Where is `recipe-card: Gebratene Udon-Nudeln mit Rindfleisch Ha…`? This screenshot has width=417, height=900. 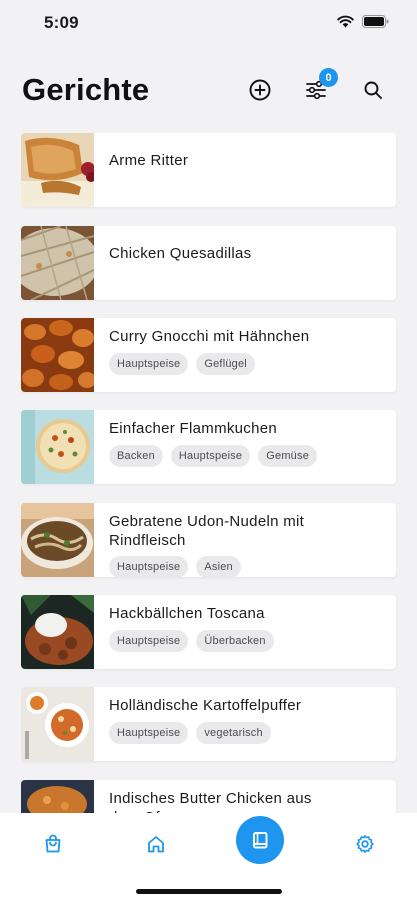 recipe-card: Gebratene Udon-Nudeln mit Rindfleisch Ha… is located at coordinates (208, 540).